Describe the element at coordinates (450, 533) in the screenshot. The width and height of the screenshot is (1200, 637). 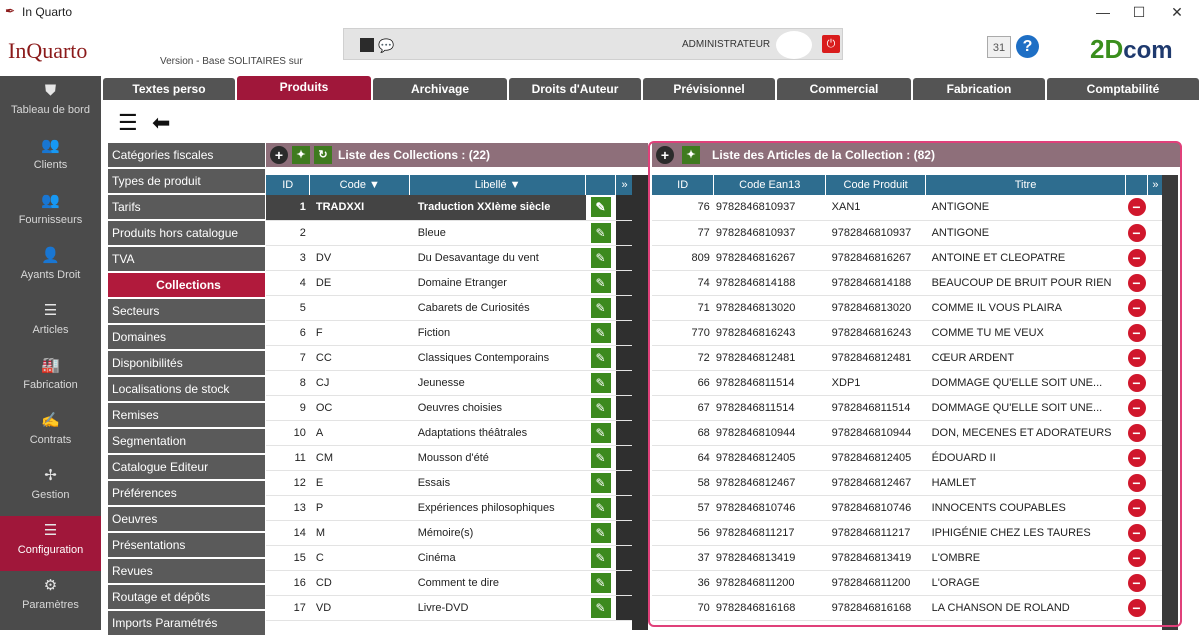
I see `table-row: 14 M Mémoire(s) ✎` at that location.